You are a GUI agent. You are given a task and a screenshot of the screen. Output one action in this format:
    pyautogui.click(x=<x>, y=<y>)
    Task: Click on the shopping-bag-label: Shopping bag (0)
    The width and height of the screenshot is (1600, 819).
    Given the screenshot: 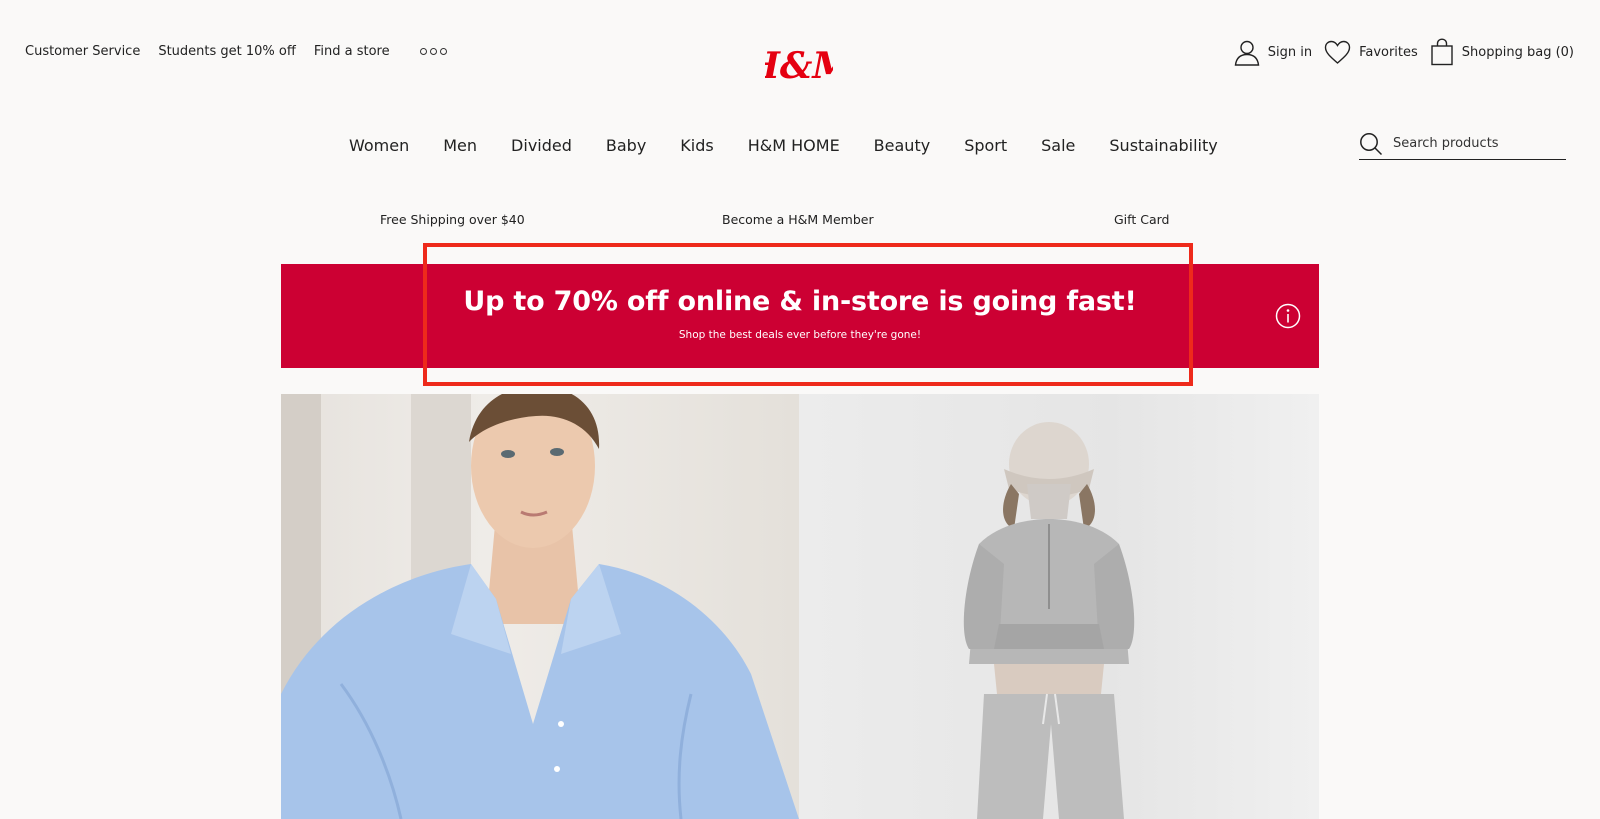 What is the action you would take?
    pyautogui.click(x=1517, y=52)
    